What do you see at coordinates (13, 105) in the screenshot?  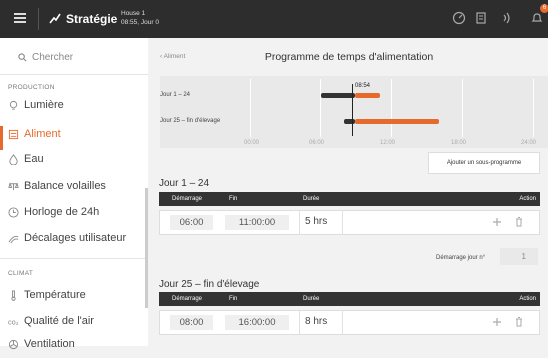 I see `bulb-icon` at bounding box center [13, 105].